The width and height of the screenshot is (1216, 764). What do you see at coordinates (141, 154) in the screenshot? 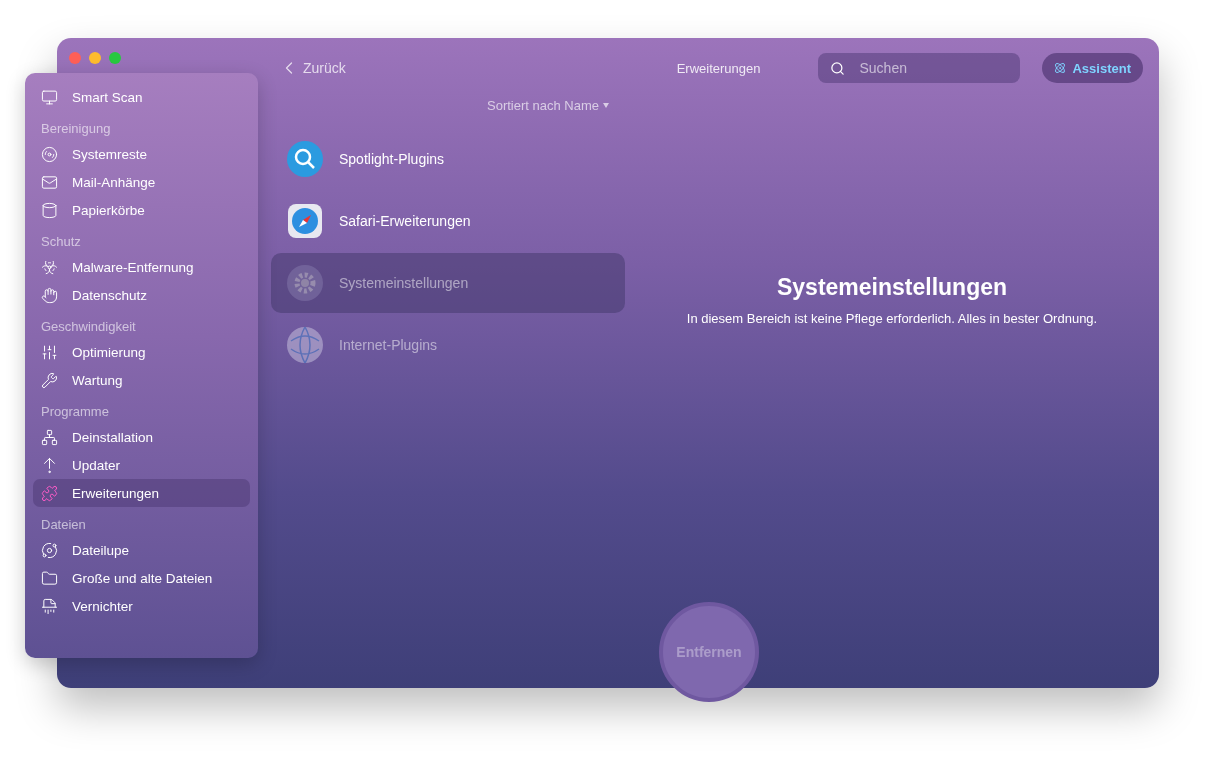
I see `sidebar-item: Systemreste` at bounding box center [141, 154].